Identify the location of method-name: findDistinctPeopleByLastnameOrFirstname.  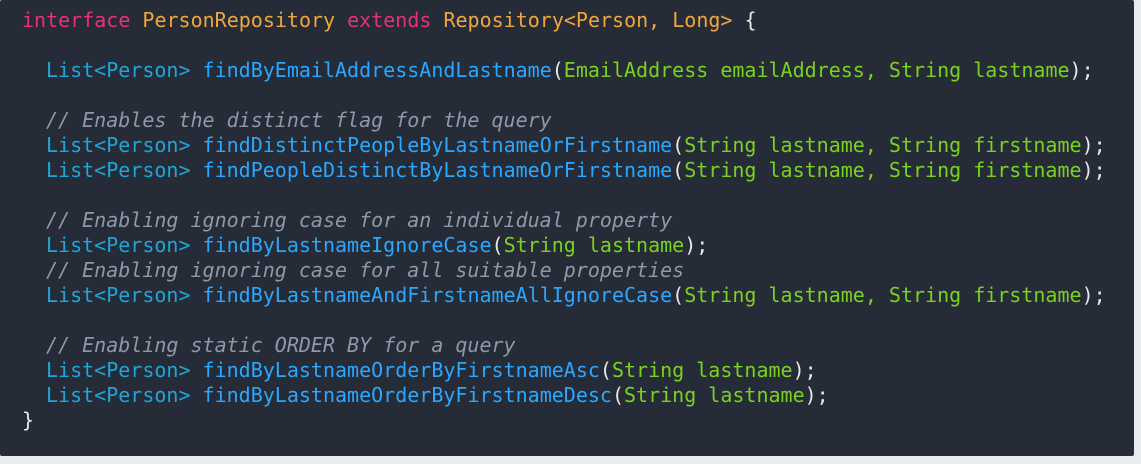
(437, 145).